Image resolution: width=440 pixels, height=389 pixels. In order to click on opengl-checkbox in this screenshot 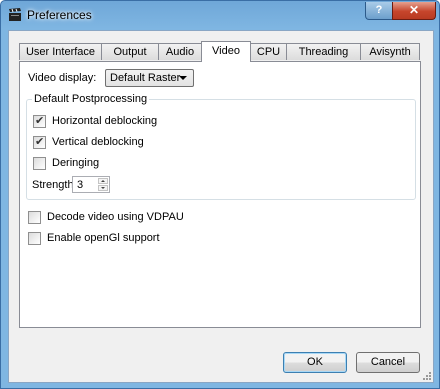, I will do `click(34, 238)`.